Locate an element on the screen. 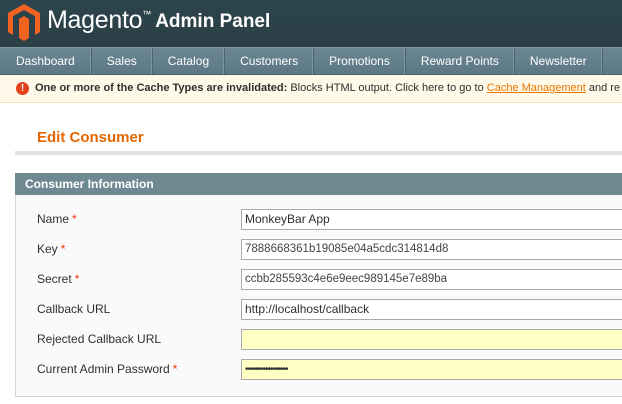  key-input: 7888668361b19085e04a5cdc314814d8 is located at coordinates (431, 249).